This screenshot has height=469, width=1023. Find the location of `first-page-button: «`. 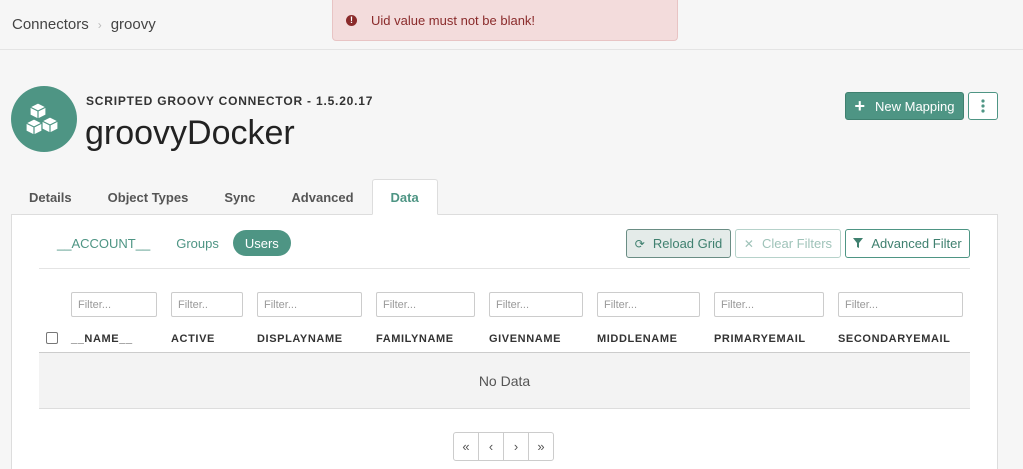

first-page-button: « is located at coordinates (466, 446).